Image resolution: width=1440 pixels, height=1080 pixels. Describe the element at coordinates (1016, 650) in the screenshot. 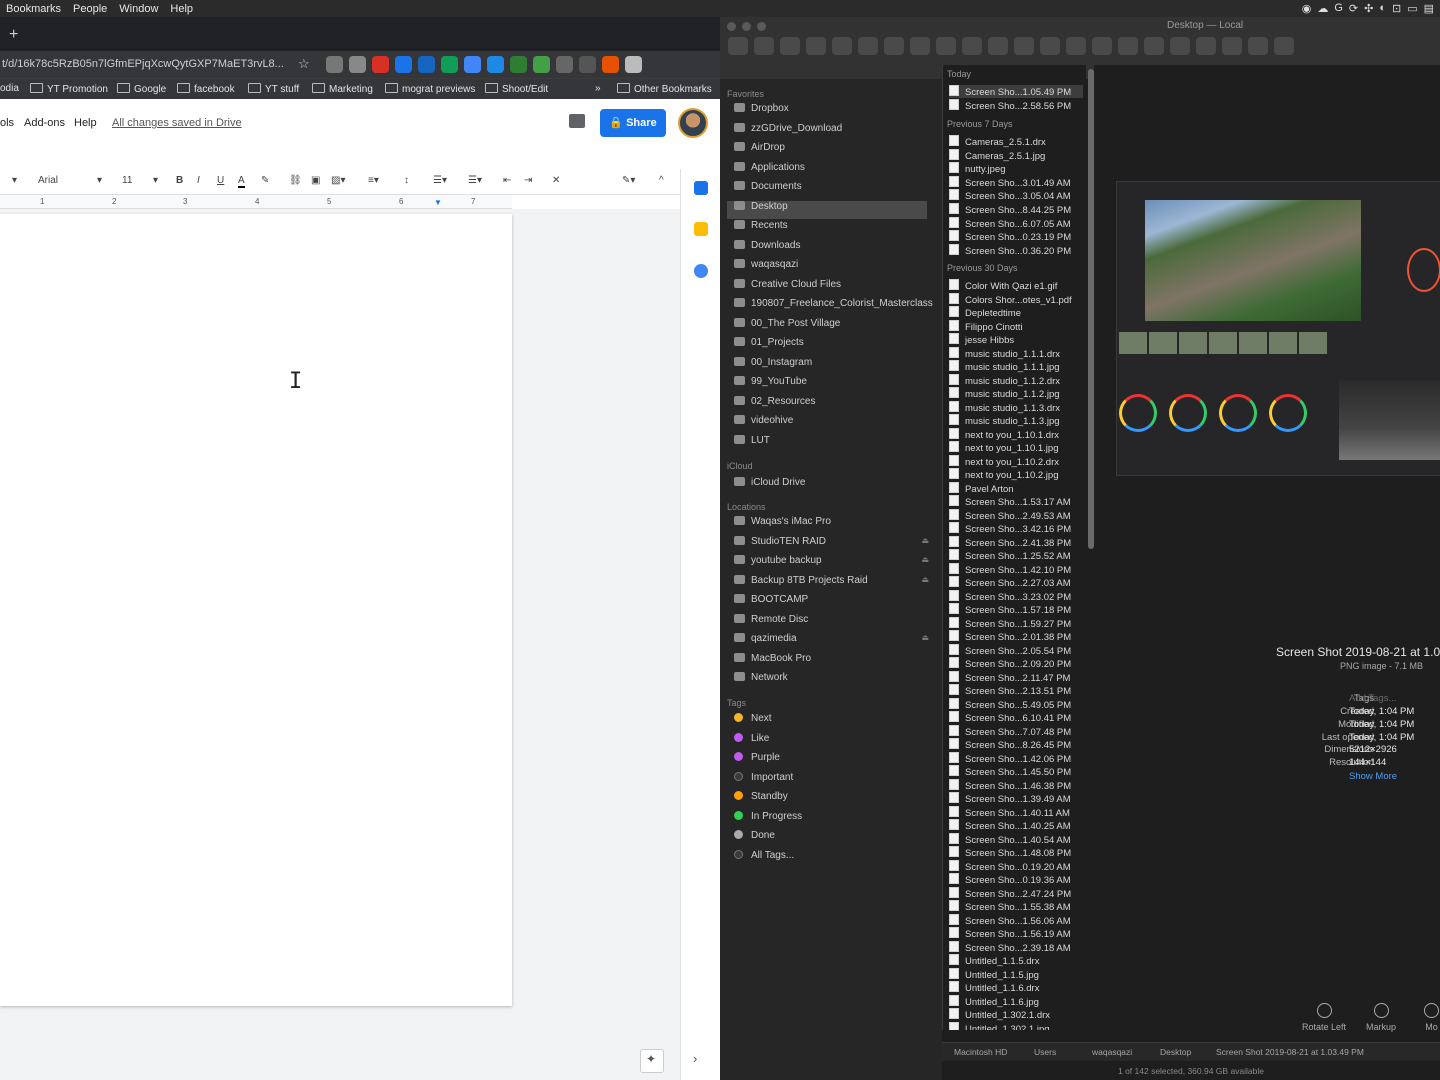

I see `file-item: Screen Sho...2.05.54 PM` at that location.